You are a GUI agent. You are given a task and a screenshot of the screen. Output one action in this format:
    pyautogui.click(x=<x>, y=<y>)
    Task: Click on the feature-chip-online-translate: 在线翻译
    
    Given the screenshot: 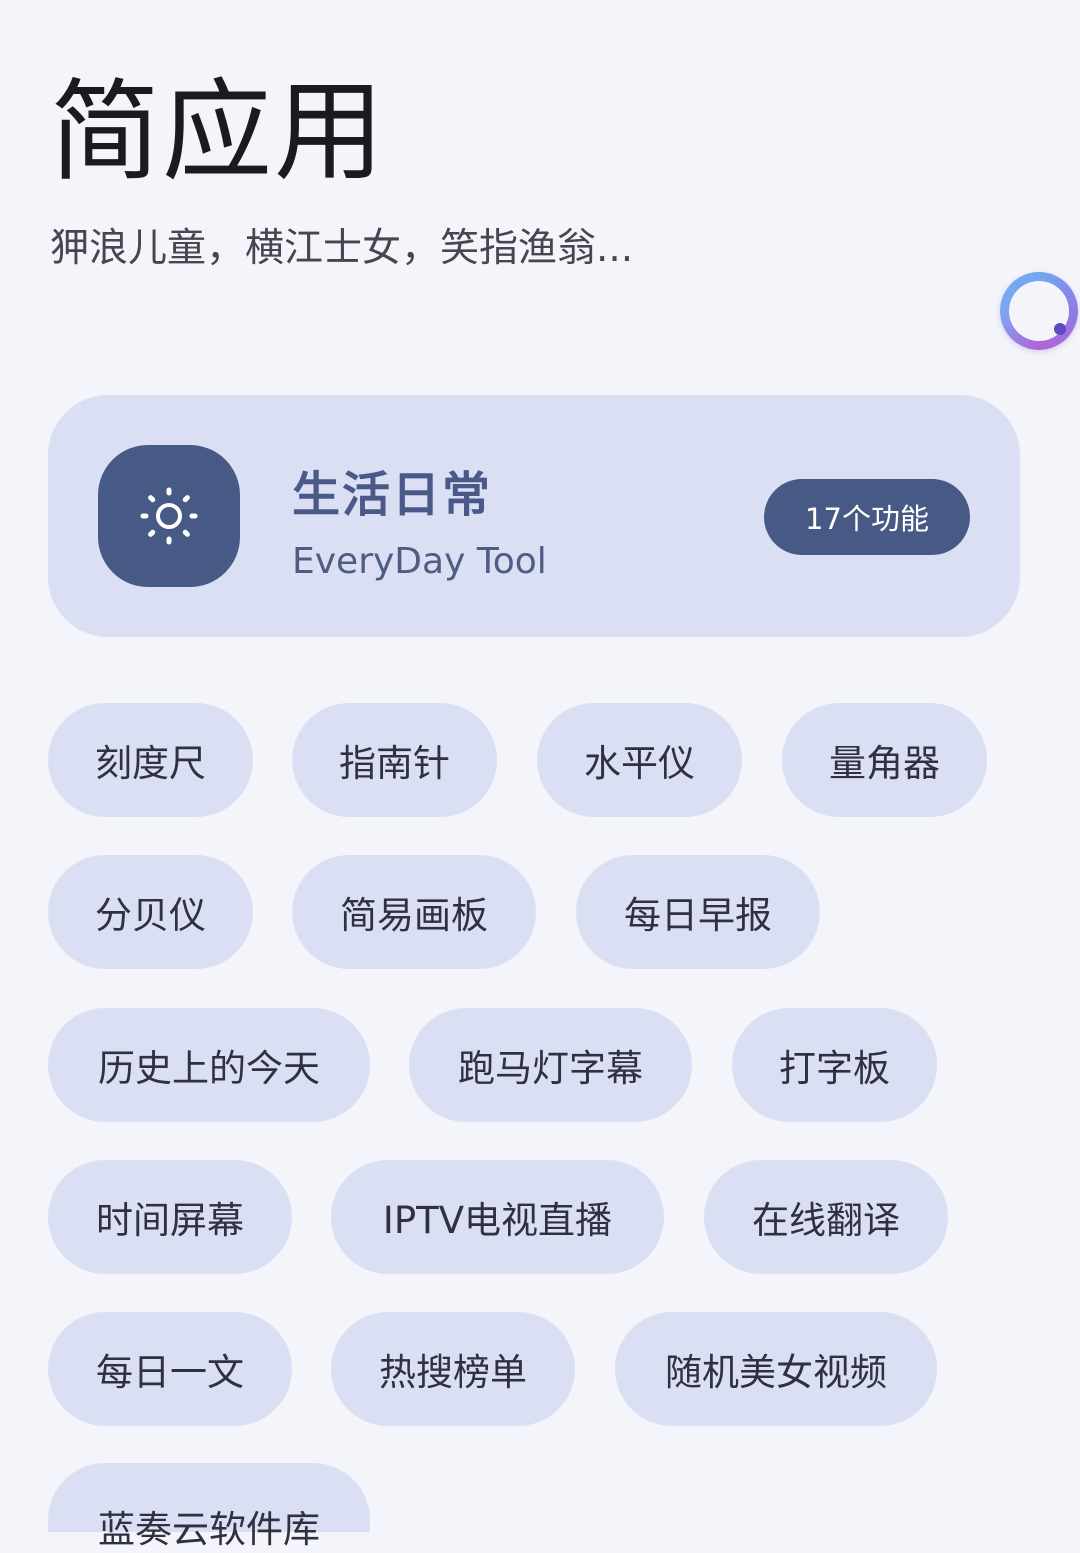 What is the action you would take?
    pyautogui.click(x=826, y=1217)
    